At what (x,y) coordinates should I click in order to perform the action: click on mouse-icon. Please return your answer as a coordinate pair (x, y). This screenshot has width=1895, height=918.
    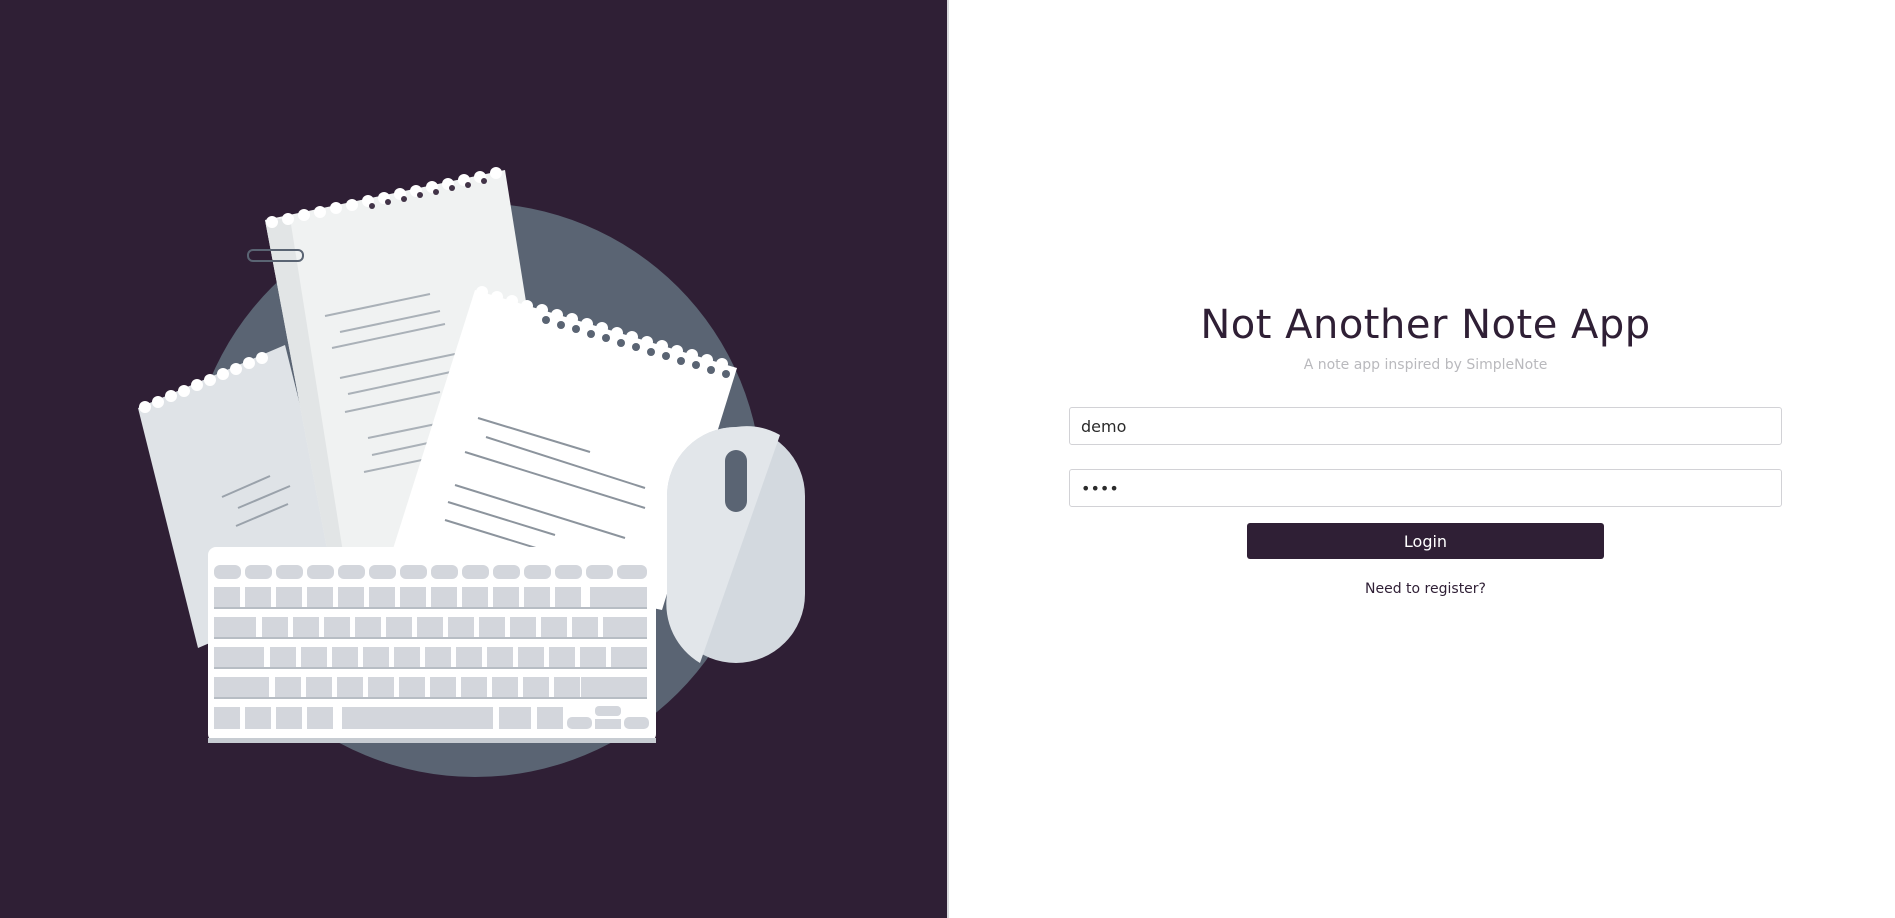
    Looking at the image, I should click on (735, 544).